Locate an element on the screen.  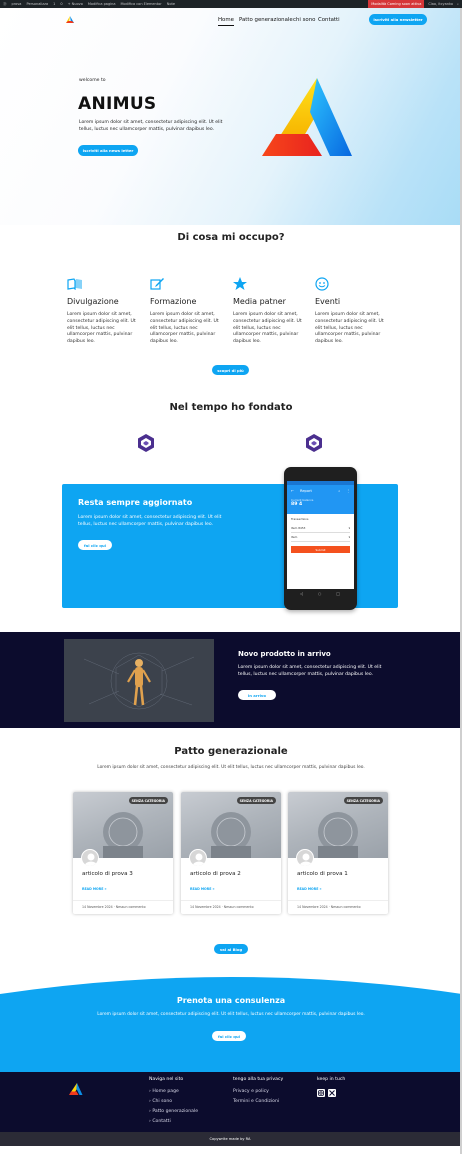
star-icon is located at coordinates (240, 283).